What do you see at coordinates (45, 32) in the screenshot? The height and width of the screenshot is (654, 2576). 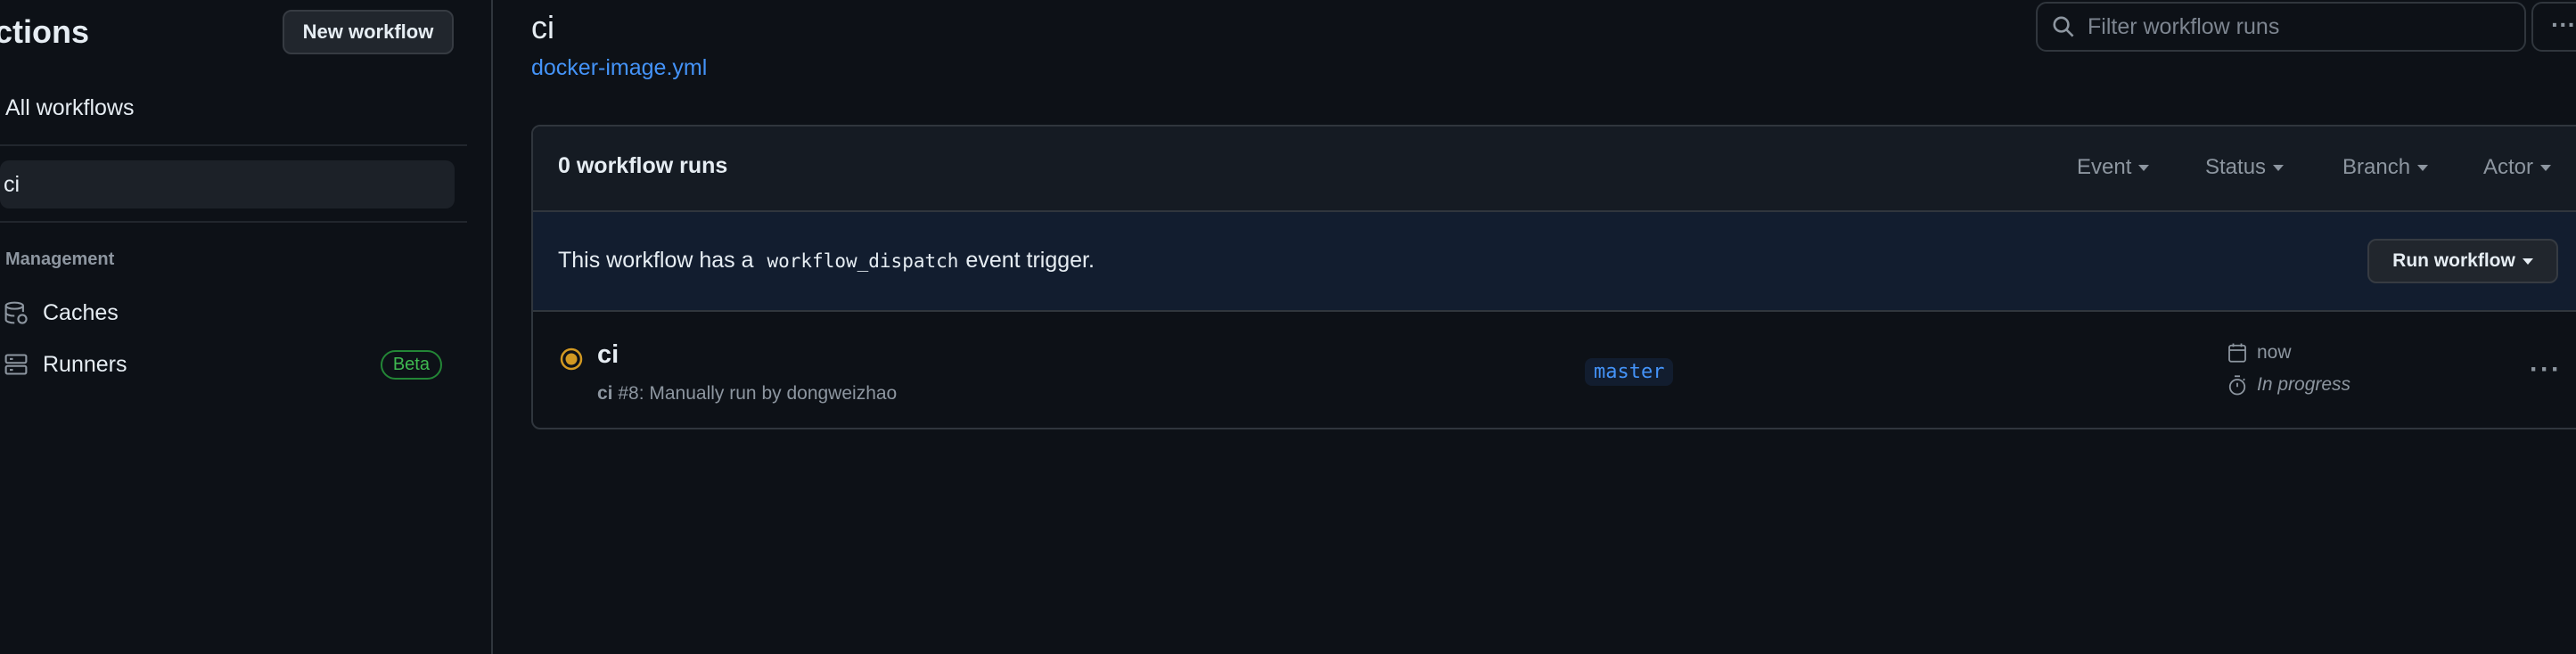 I see `sidebar-title: ctions` at bounding box center [45, 32].